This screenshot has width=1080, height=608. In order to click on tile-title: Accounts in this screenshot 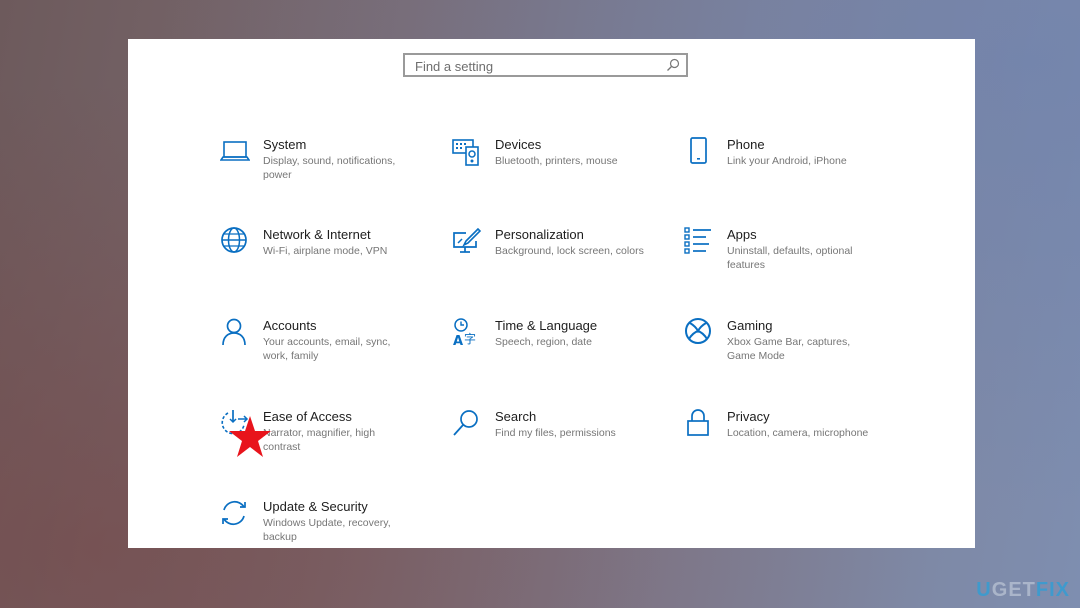, I will do `click(290, 325)`.